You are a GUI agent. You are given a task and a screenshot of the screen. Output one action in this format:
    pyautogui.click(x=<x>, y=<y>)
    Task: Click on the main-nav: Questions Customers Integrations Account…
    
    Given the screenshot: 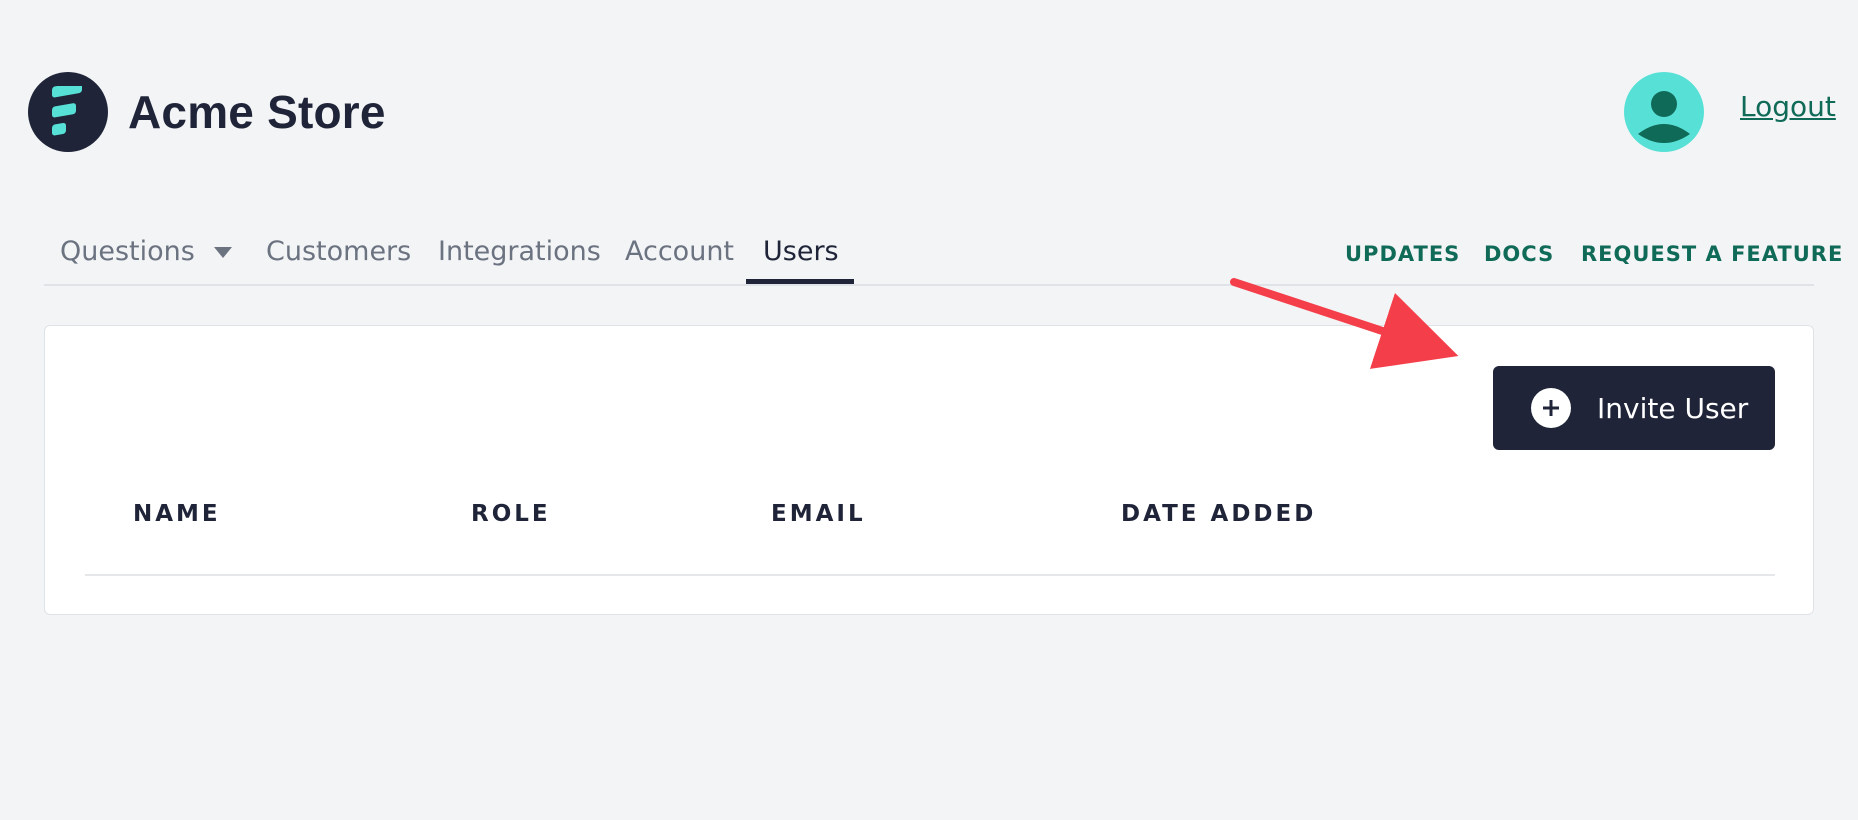 What is the action you would take?
    pyautogui.click(x=943, y=257)
    